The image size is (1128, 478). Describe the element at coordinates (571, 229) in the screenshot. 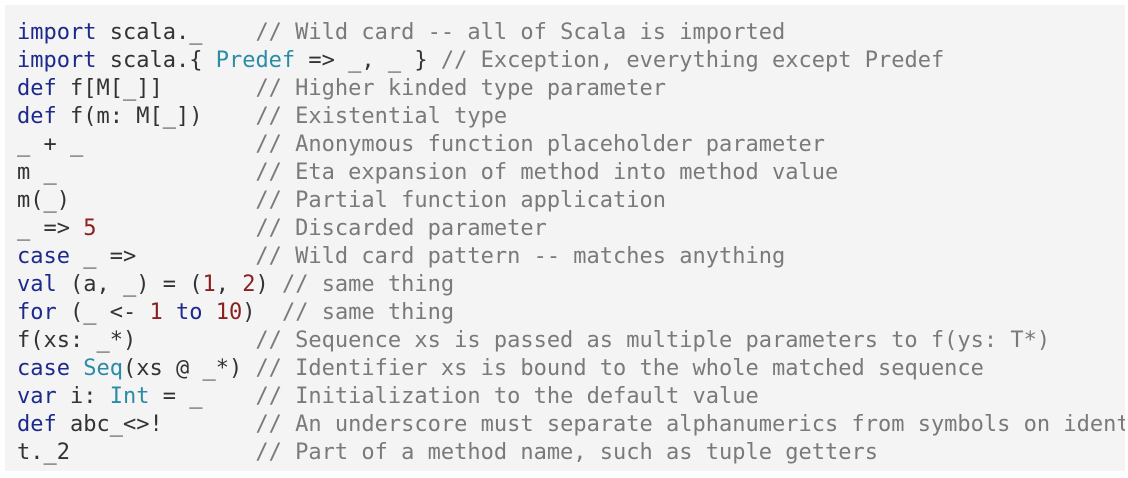

I see `code-line: _ => 5 // Discarded parameter` at that location.